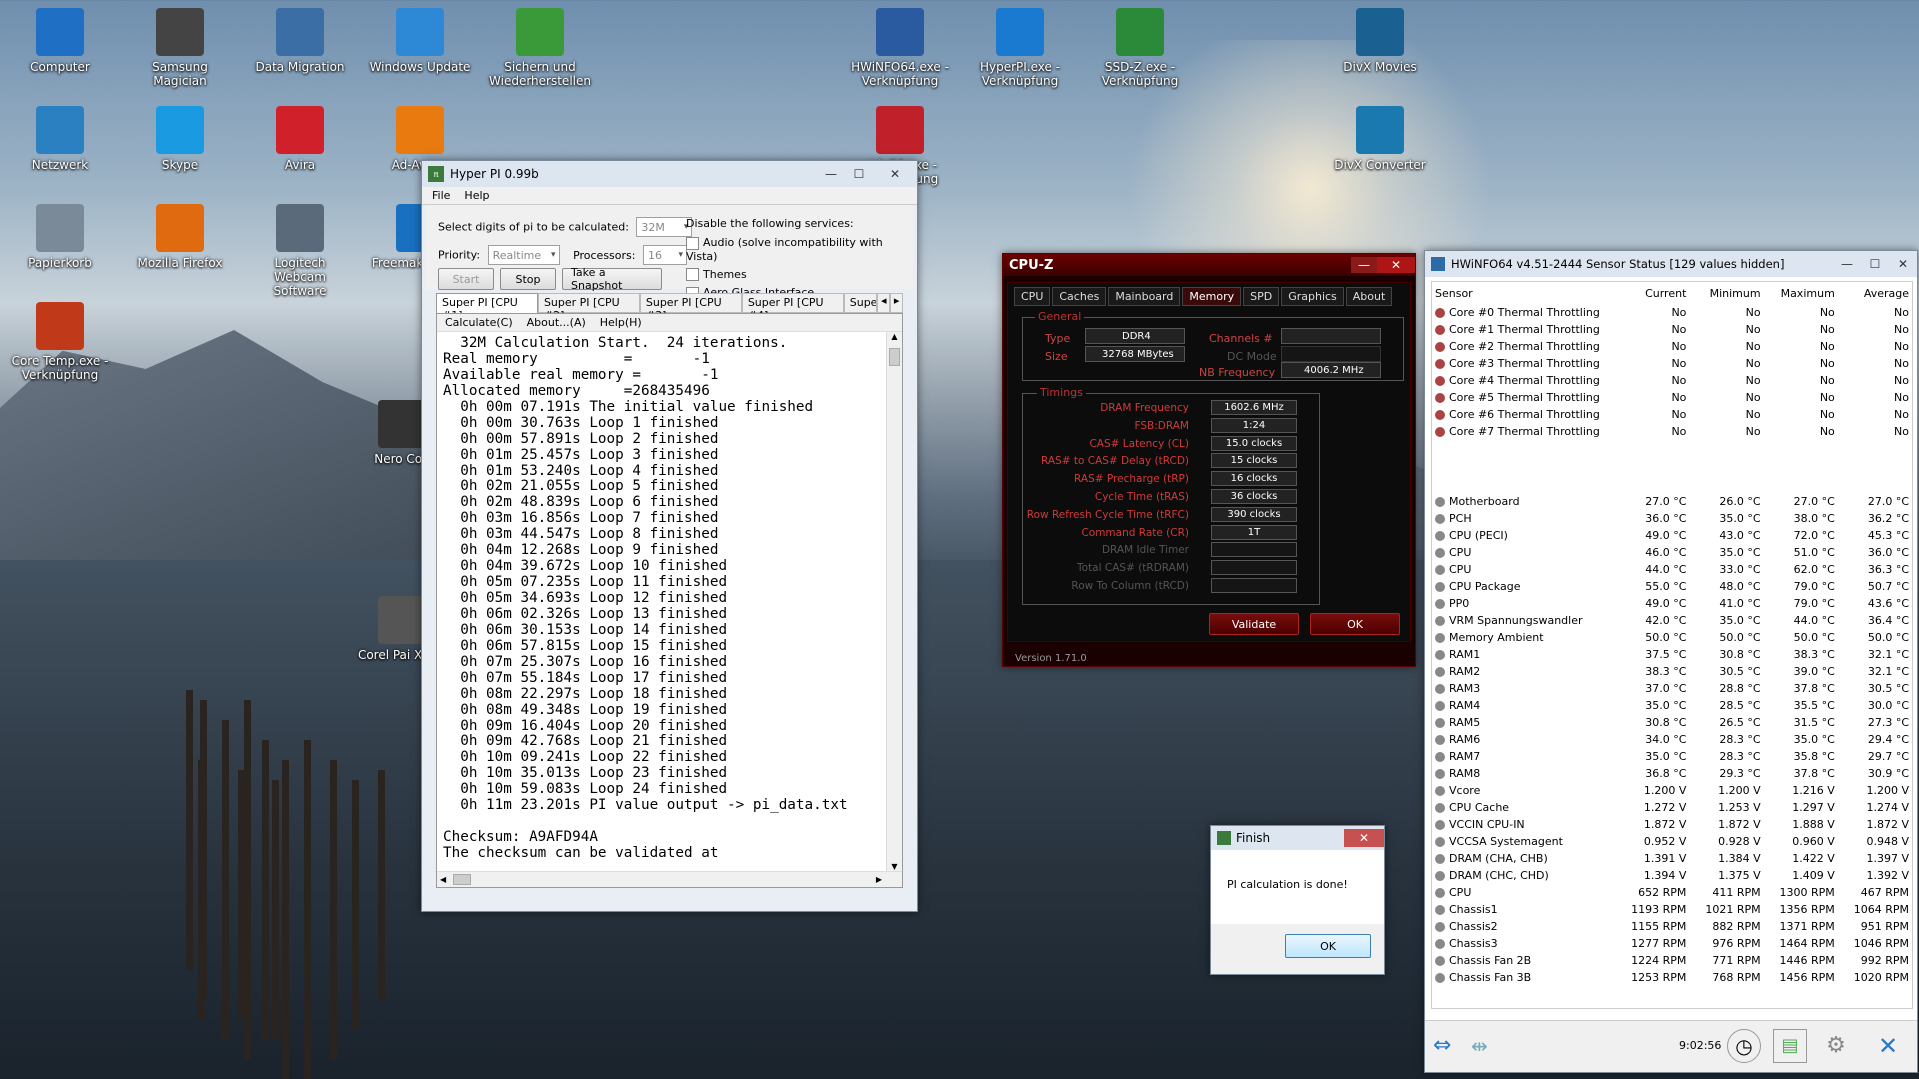  What do you see at coordinates (1522, 293) in the screenshot?
I see `col-sensor: Sensor` at bounding box center [1522, 293].